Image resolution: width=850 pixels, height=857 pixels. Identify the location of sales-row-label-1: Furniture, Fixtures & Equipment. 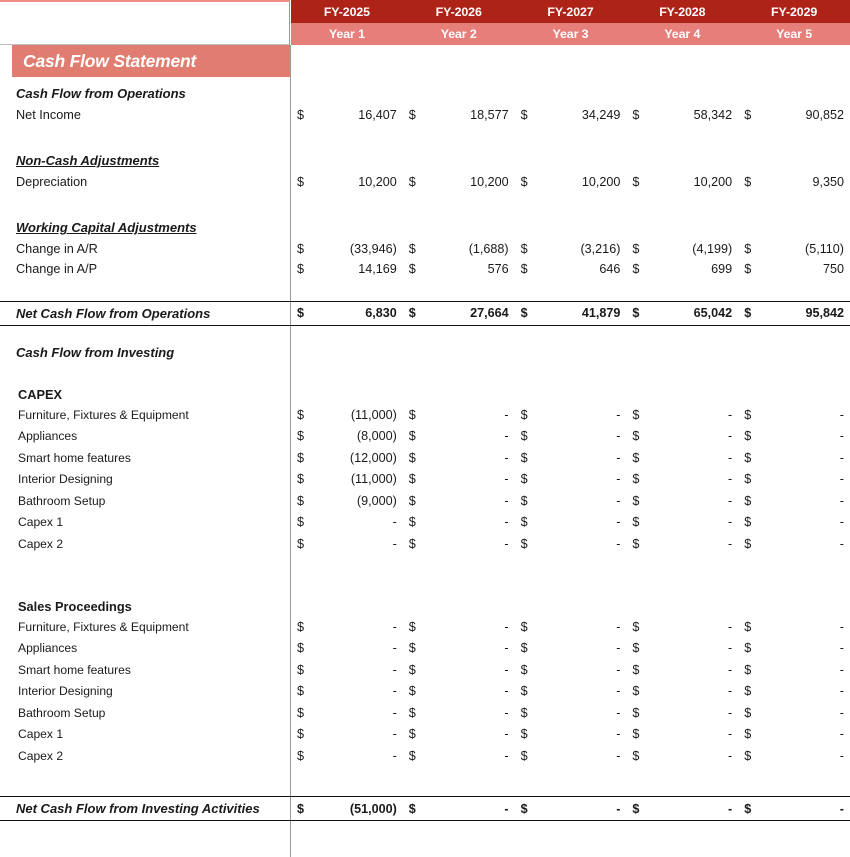
(103, 626).